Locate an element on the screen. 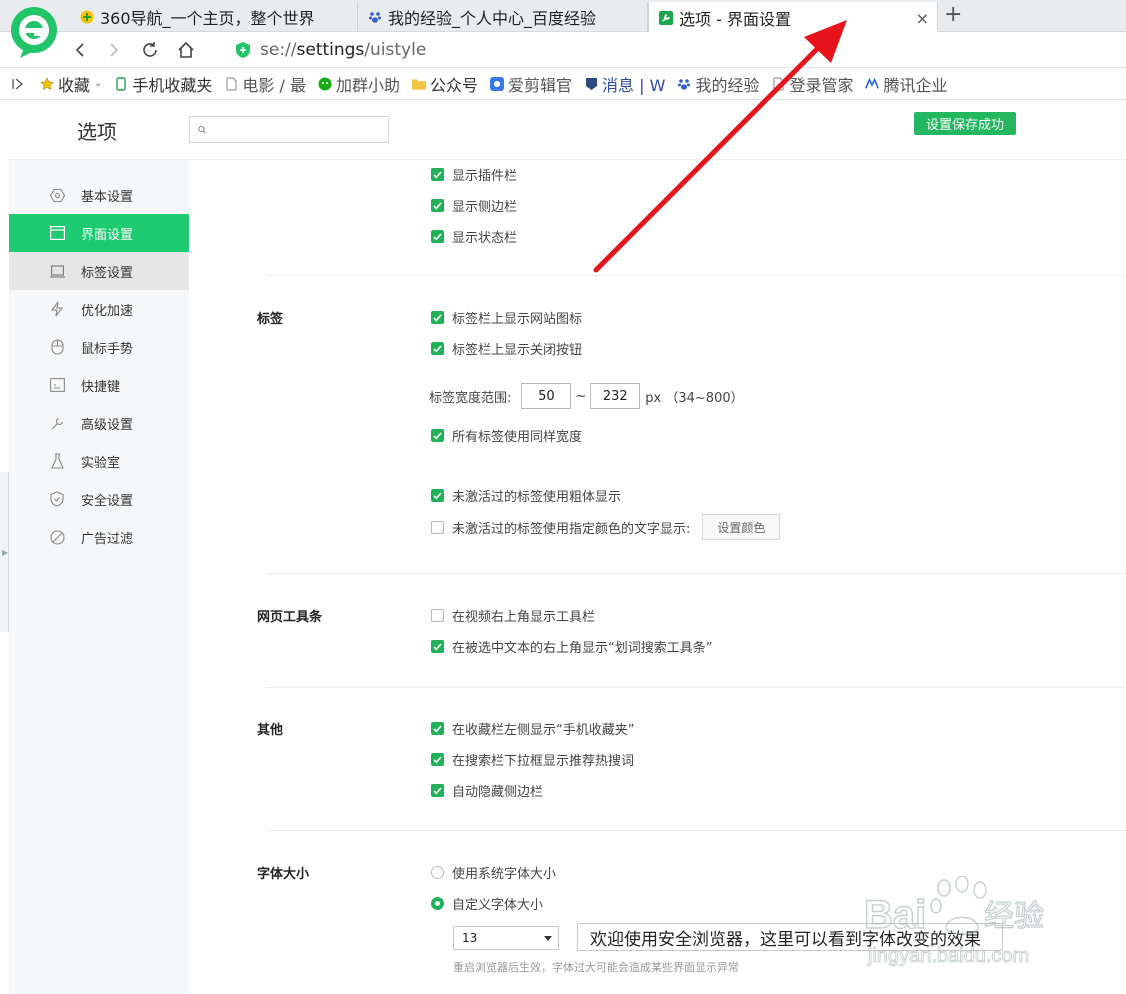 Image resolution: width=1126 pixels, height=994 pixels. option-custom-font-size: 自定义字体大小 is located at coordinates (487, 903).